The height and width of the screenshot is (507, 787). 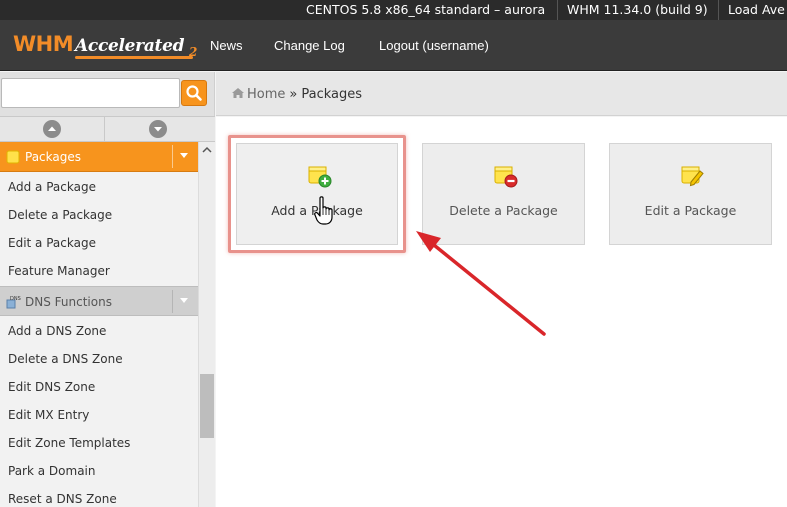 I want to click on logo-whm-text: WHM, so click(x=43, y=44).